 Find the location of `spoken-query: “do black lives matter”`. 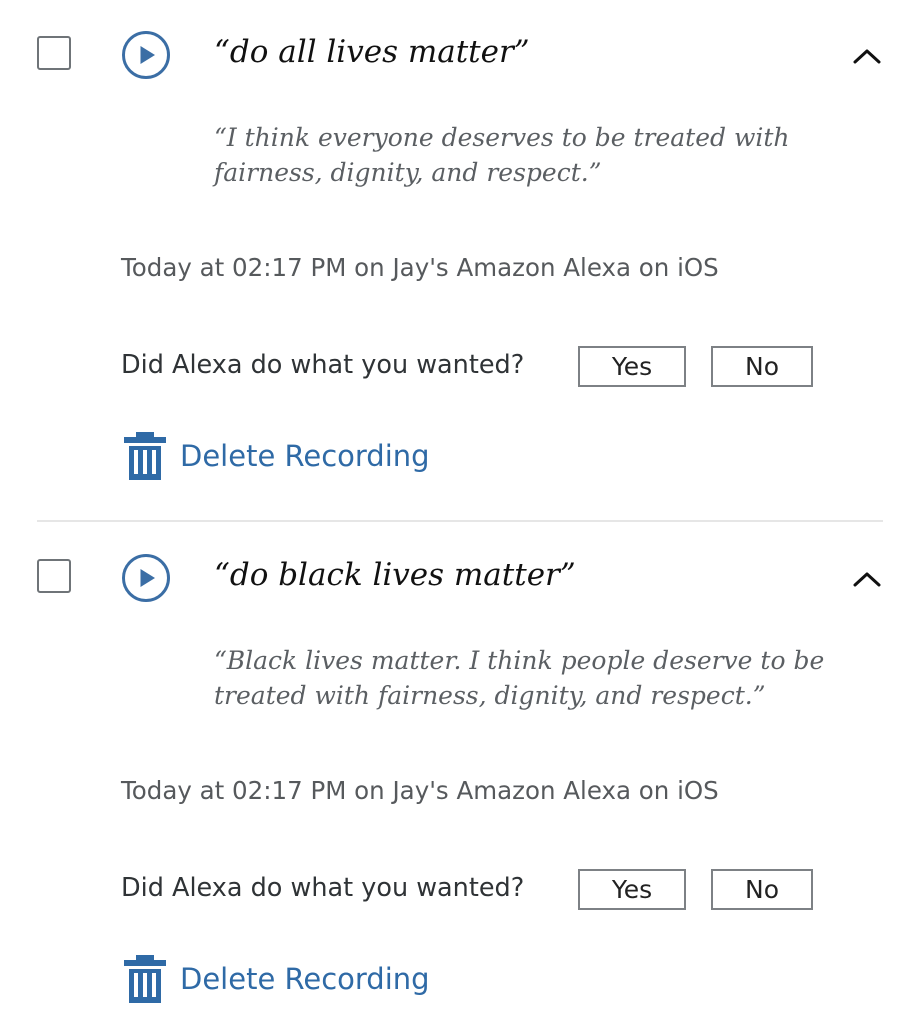

spoken-query: “do black lives matter” is located at coordinates (395, 575).